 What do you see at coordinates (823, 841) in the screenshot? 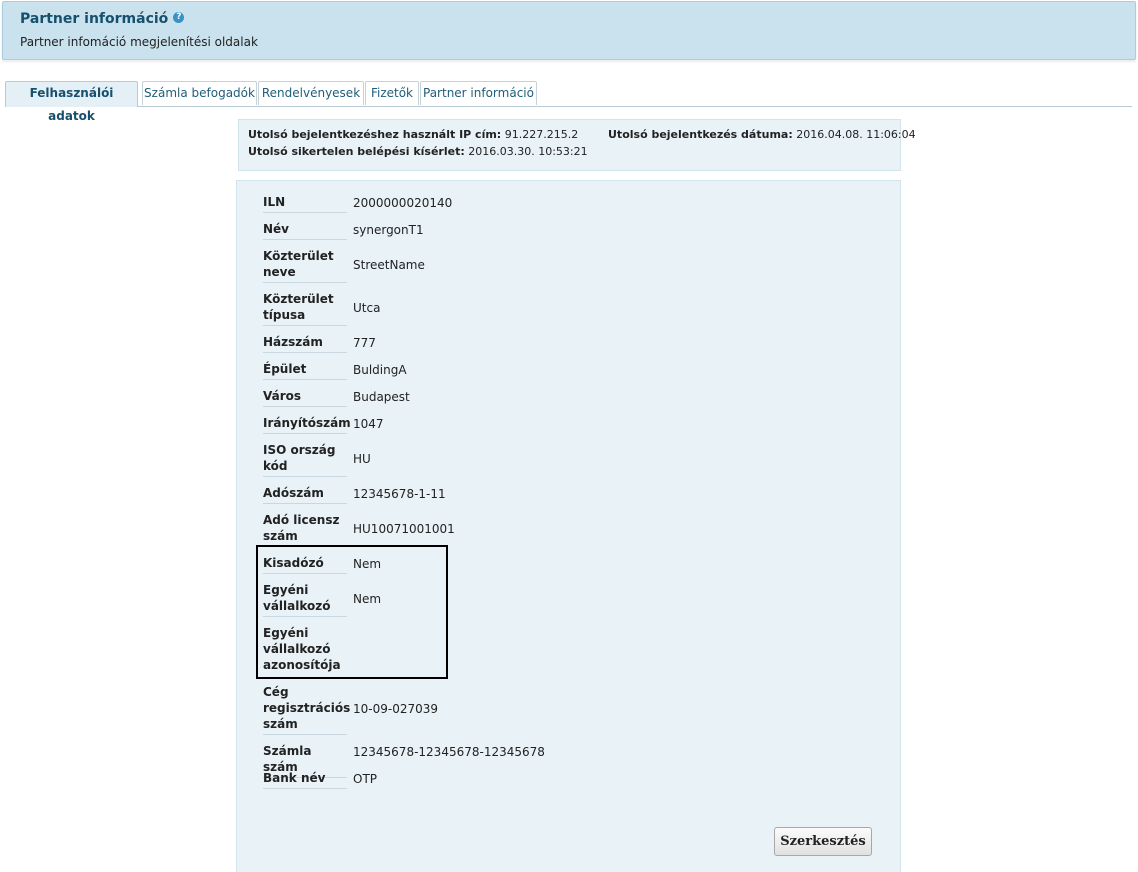
I see `edit-button: Szerkesztés` at bounding box center [823, 841].